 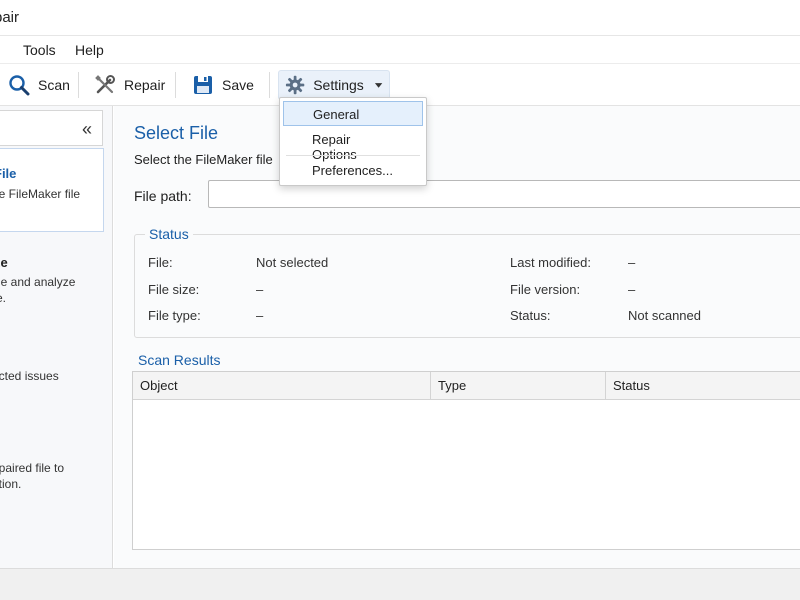 What do you see at coordinates (703, 386) in the screenshot?
I see `column-header-status: Status` at bounding box center [703, 386].